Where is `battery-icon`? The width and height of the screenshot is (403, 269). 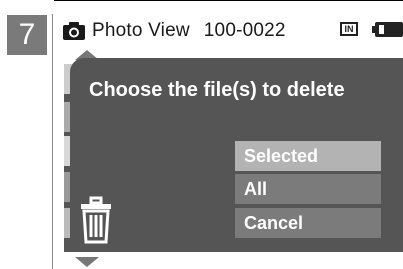
battery-icon is located at coordinates (387, 29).